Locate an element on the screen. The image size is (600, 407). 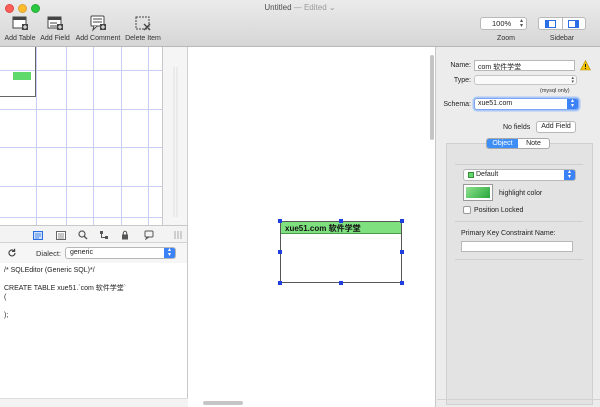
highlight-color-fill is located at coordinates (478, 192).